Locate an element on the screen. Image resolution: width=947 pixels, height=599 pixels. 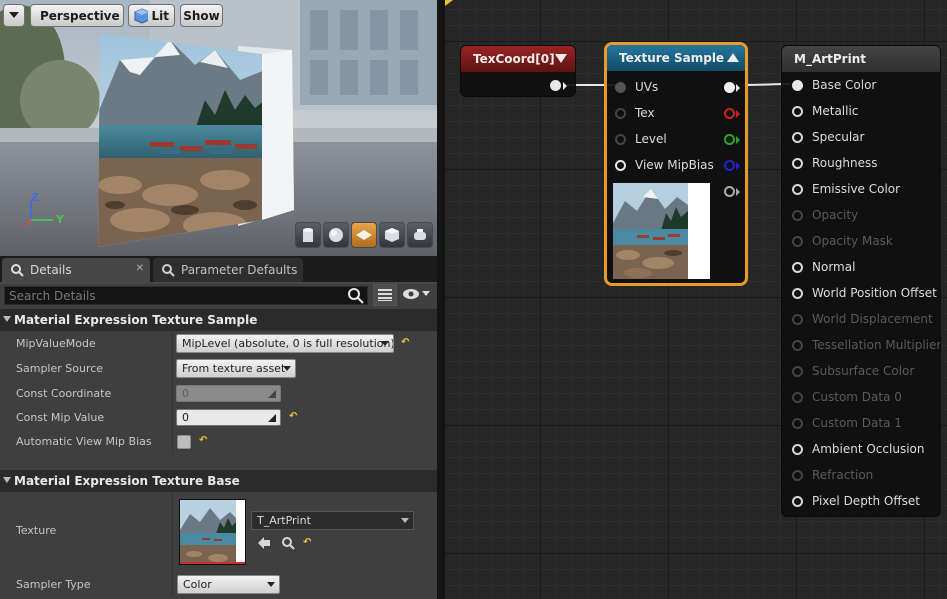
browse-asset-icon is located at coordinates (288, 543).